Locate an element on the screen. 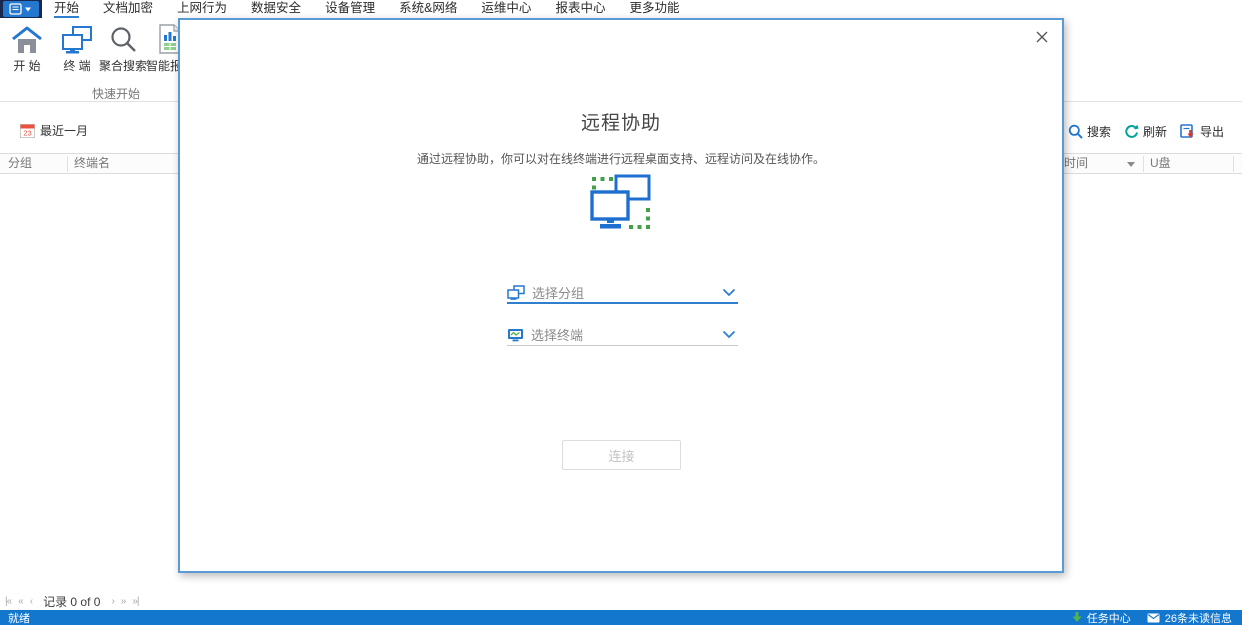 The width and height of the screenshot is (1242, 625). app-menu-icon is located at coordinates (21, 9).